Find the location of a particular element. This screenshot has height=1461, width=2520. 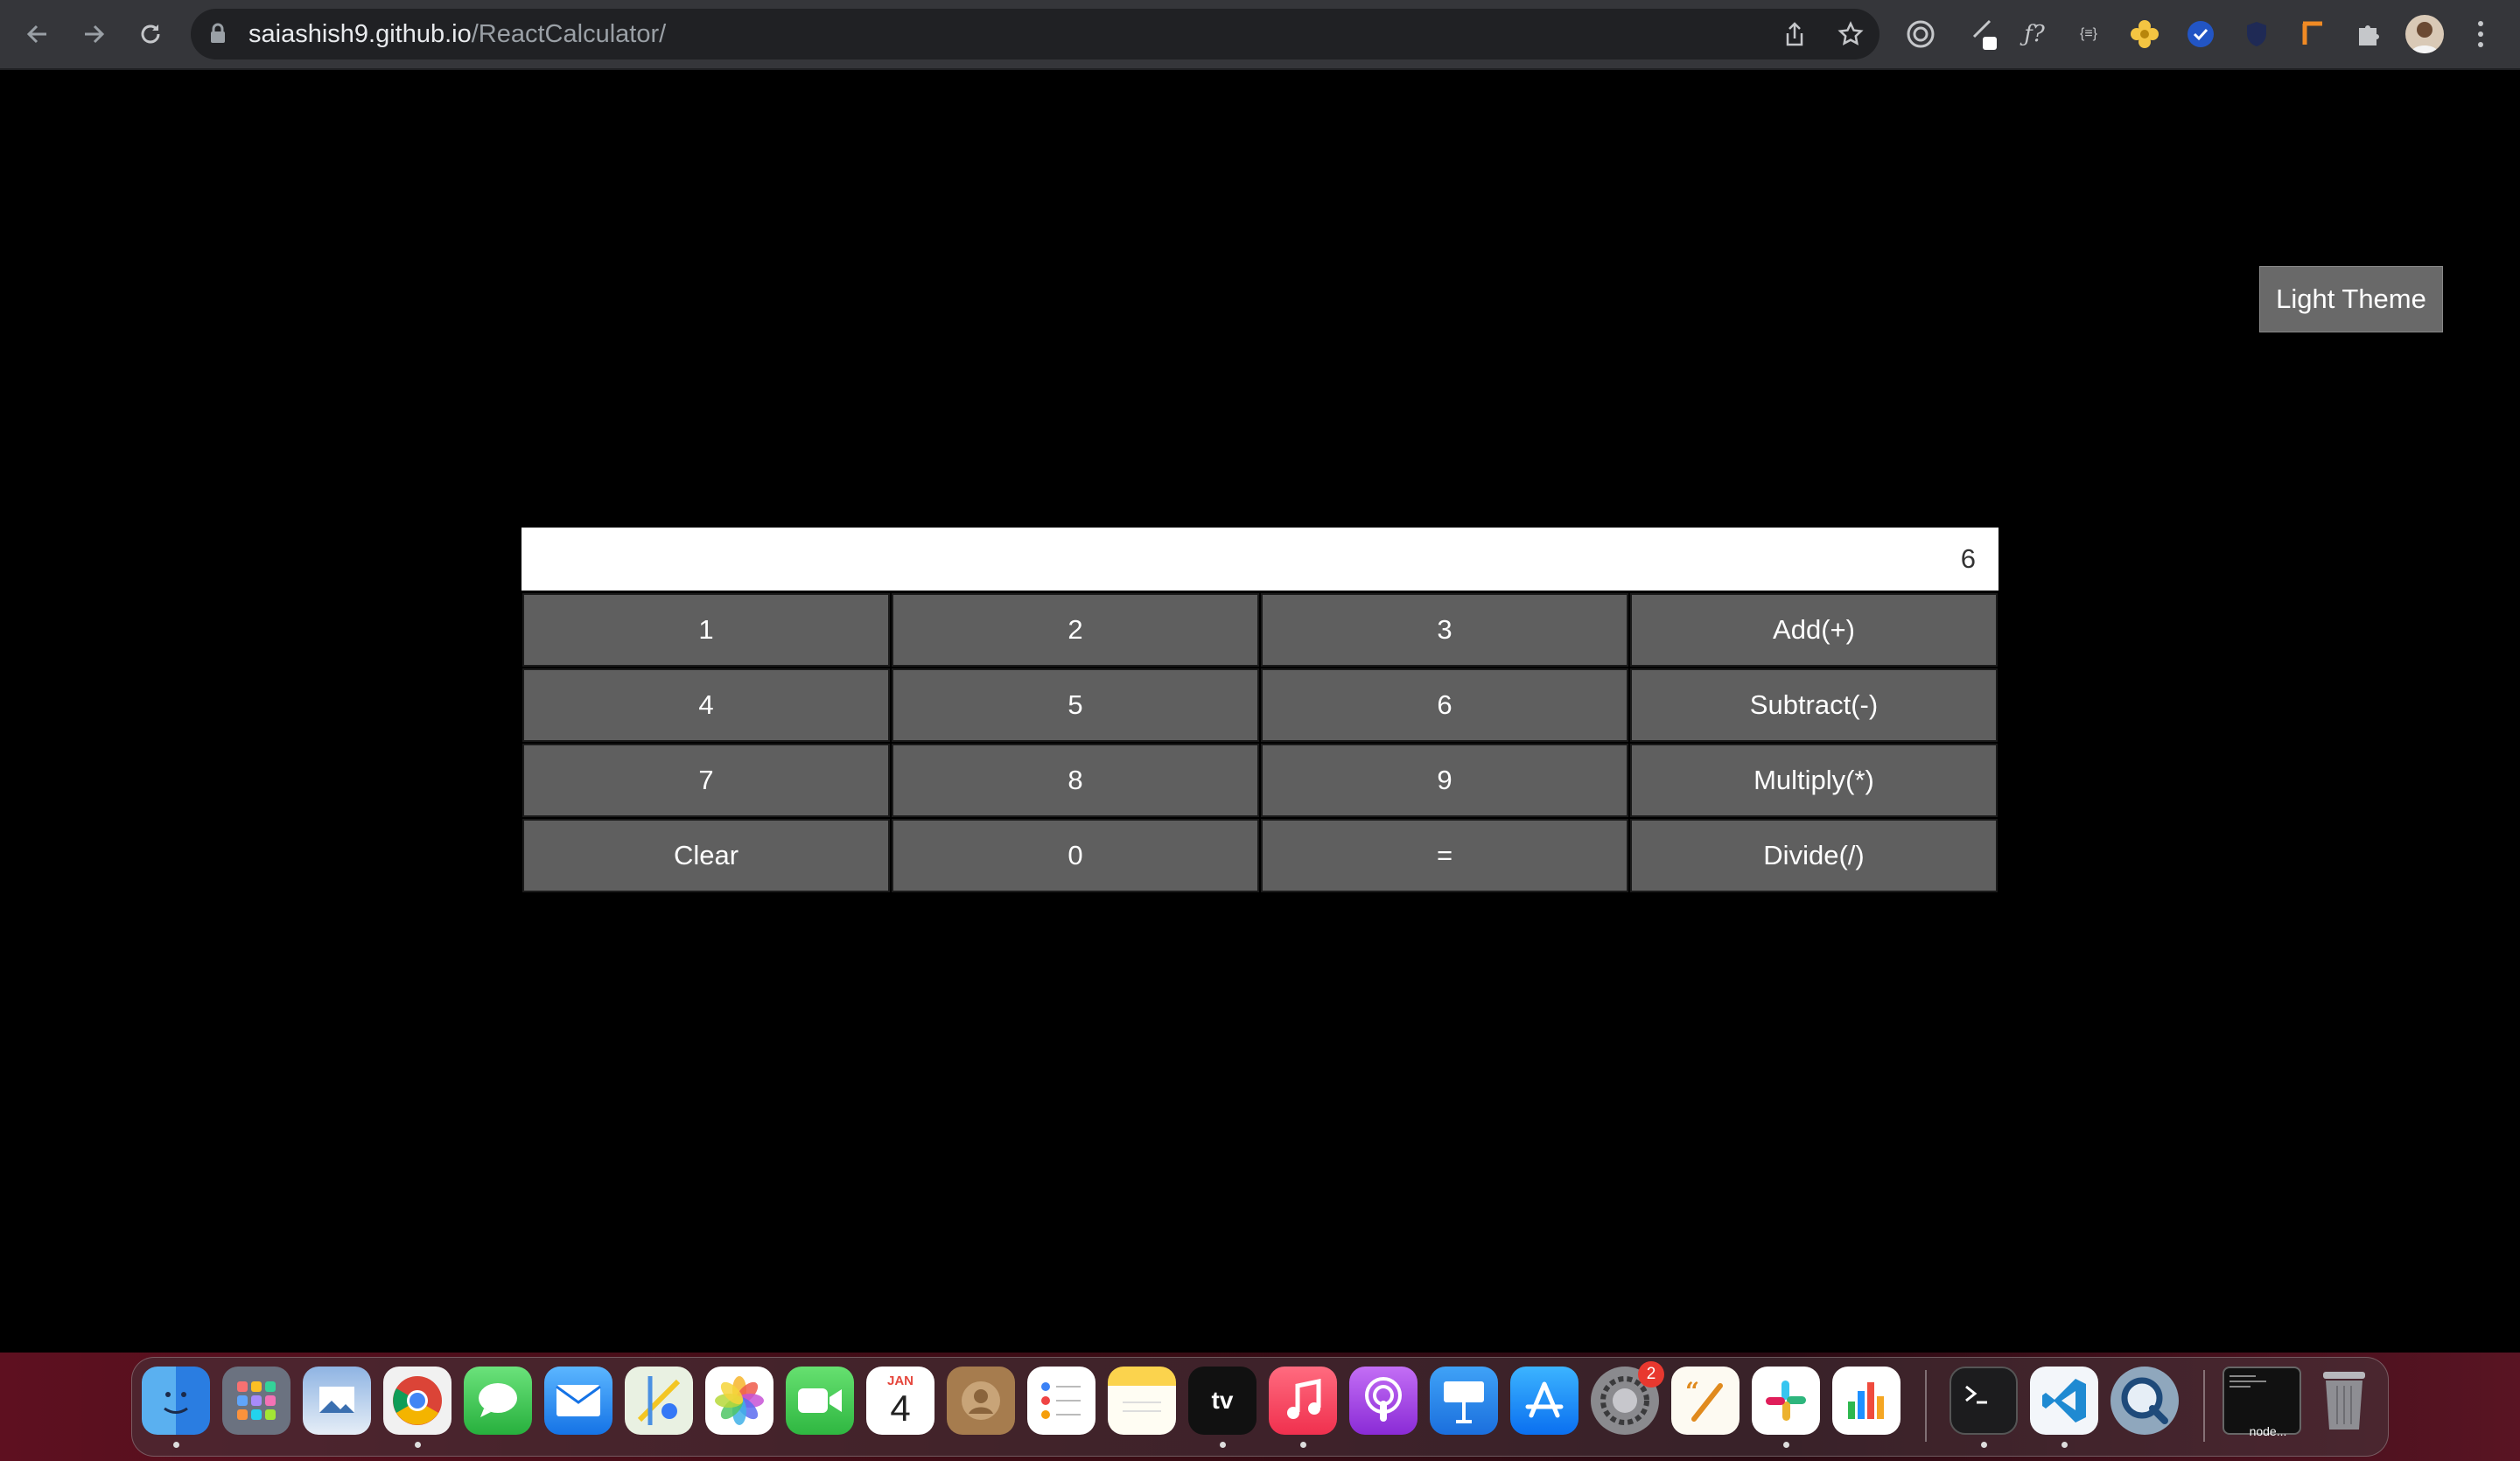

quicktime-icon is located at coordinates (2144, 1401).